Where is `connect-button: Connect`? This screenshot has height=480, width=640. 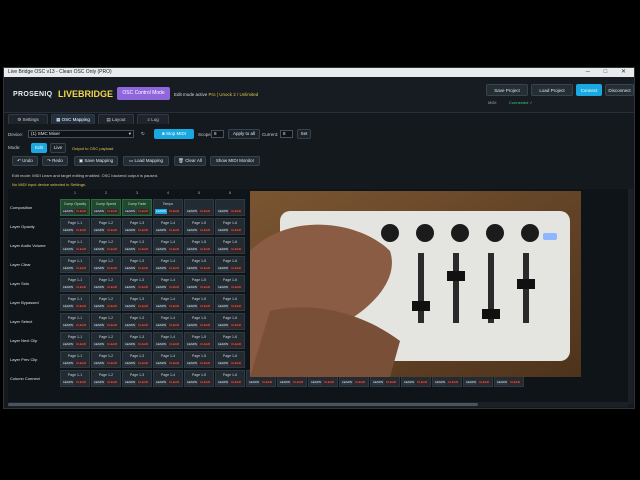 connect-button: Connect is located at coordinates (589, 90).